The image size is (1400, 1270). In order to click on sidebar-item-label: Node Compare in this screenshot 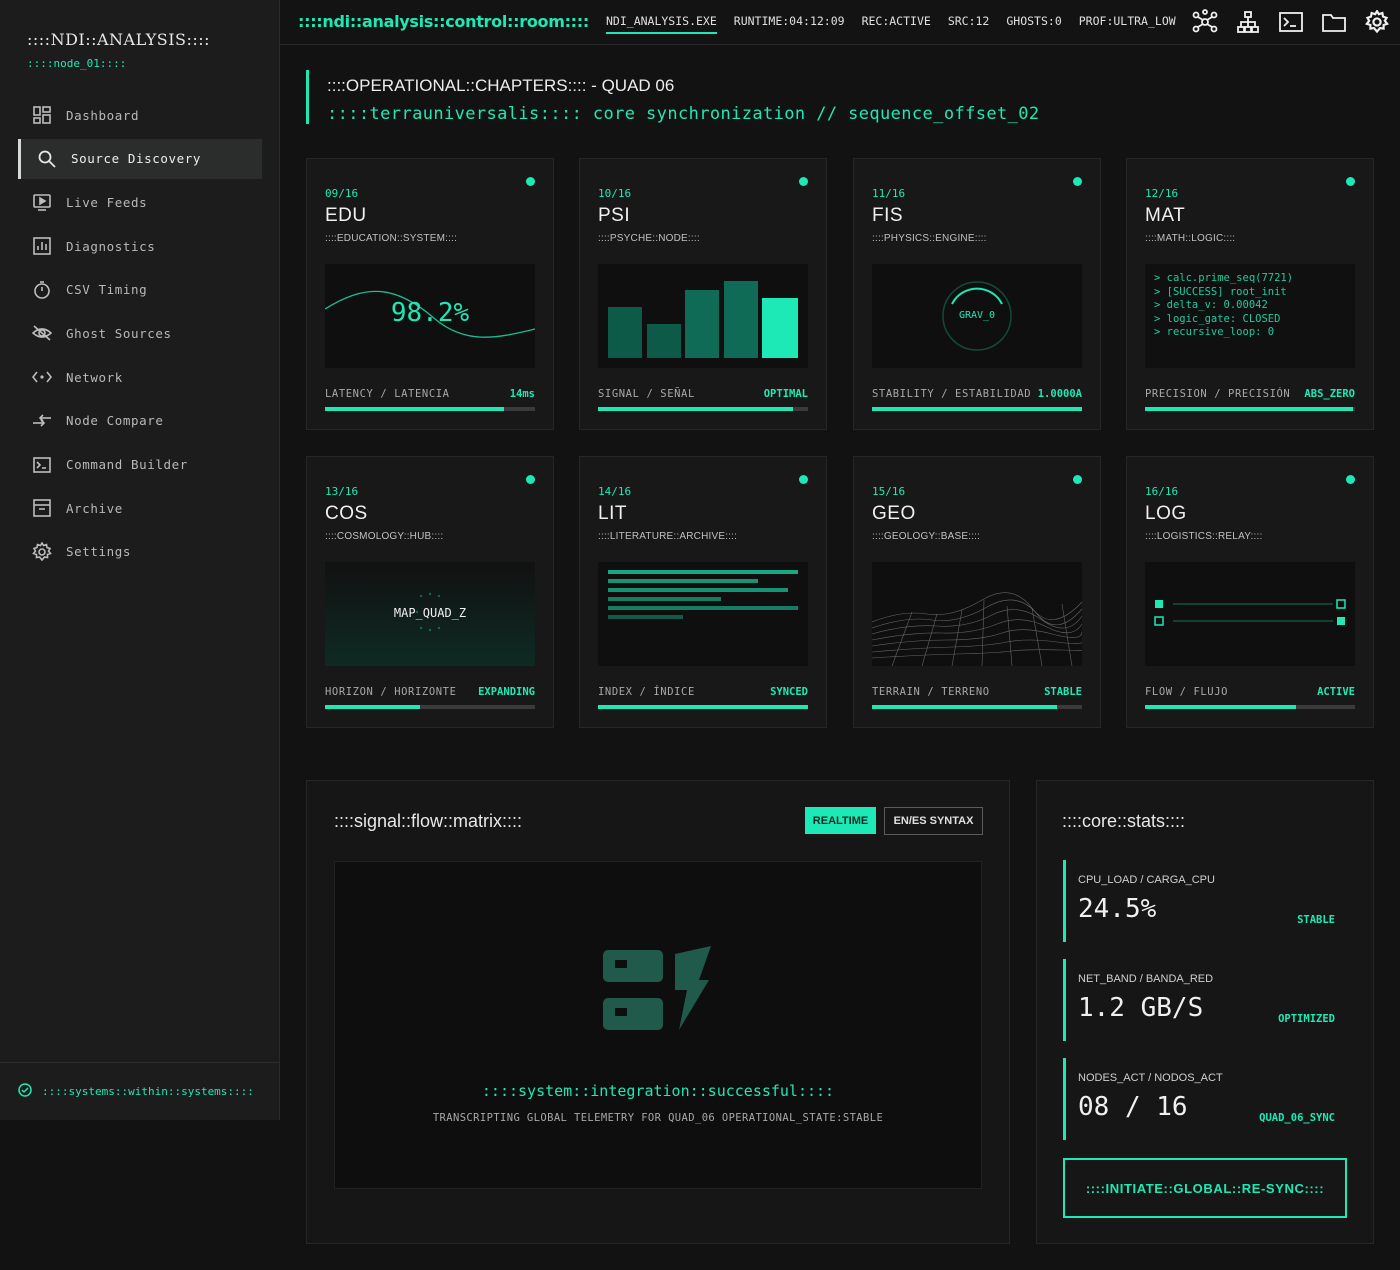, I will do `click(115, 421)`.